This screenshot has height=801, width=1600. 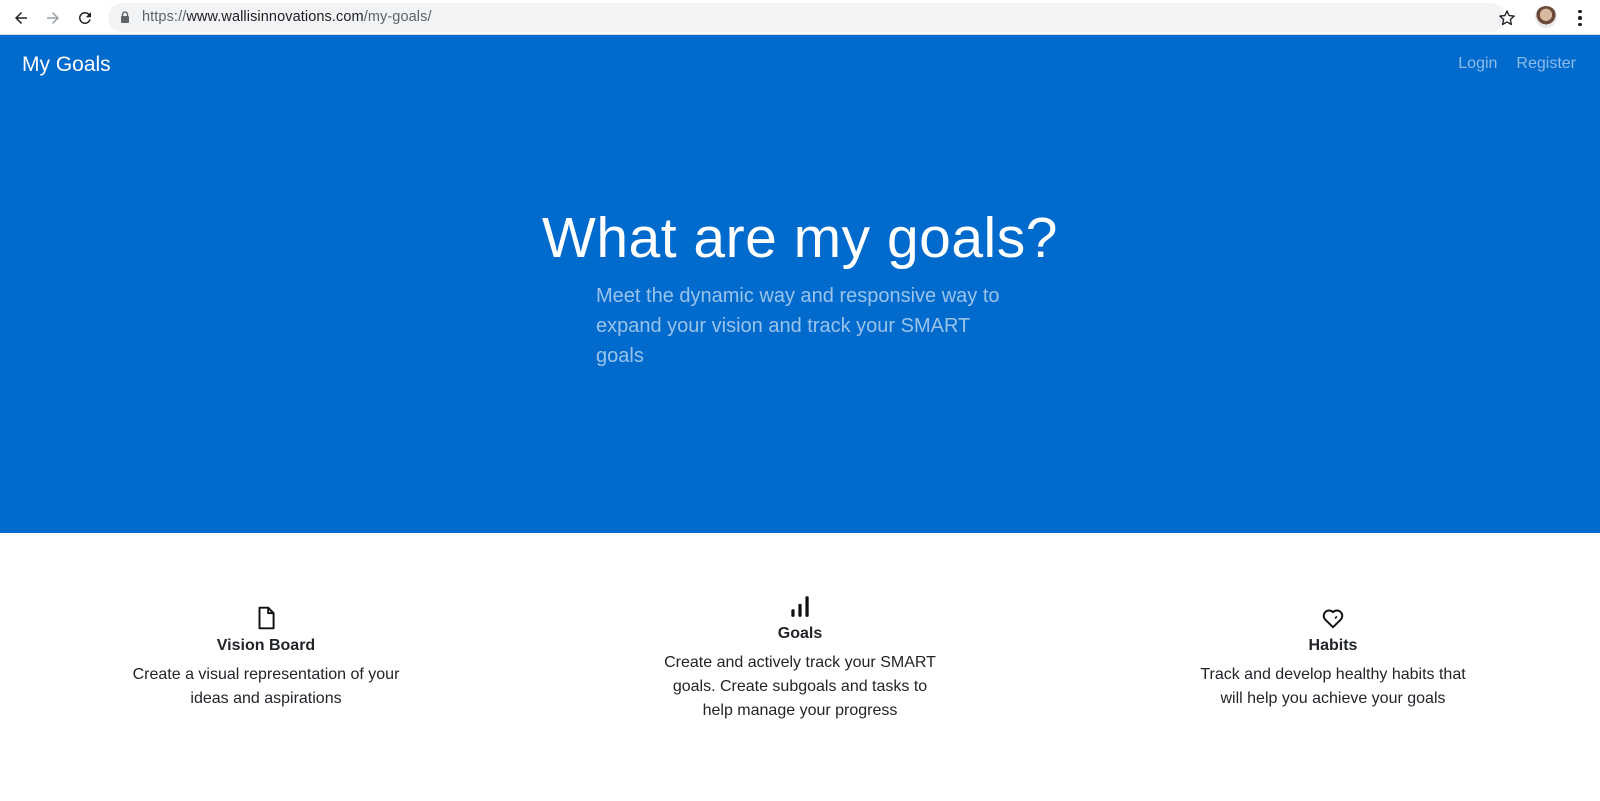 I want to click on more-vert-icon, so click(x=1580, y=11).